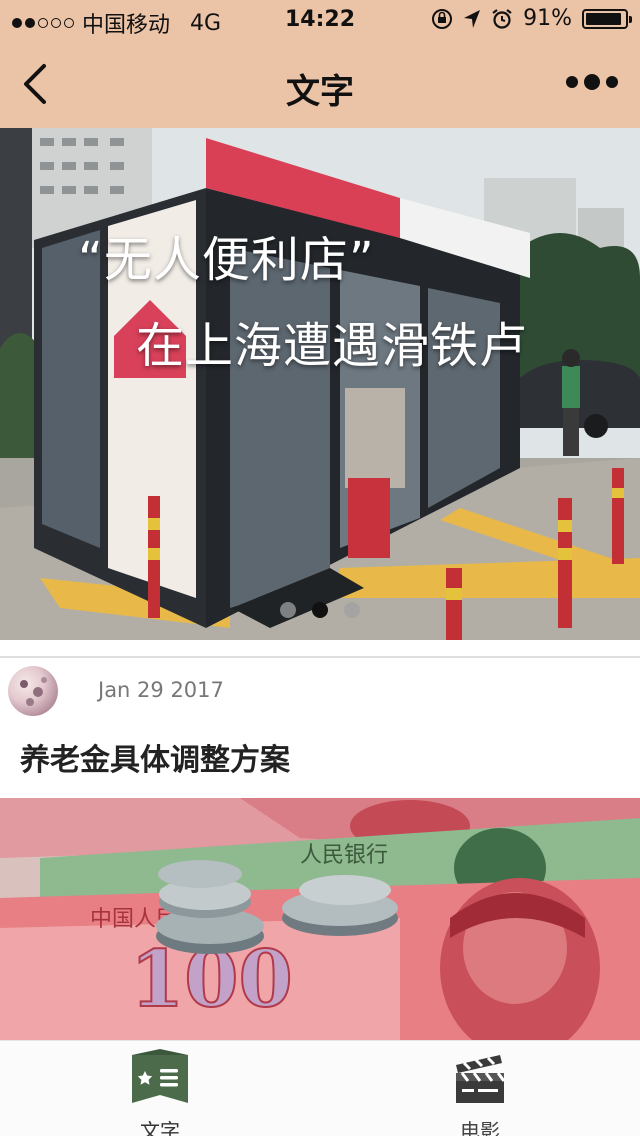 The image size is (640, 1136). What do you see at coordinates (160, 1127) in the screenshot?
I see `tab-label: 文字` at bounding box center [160, 1127].